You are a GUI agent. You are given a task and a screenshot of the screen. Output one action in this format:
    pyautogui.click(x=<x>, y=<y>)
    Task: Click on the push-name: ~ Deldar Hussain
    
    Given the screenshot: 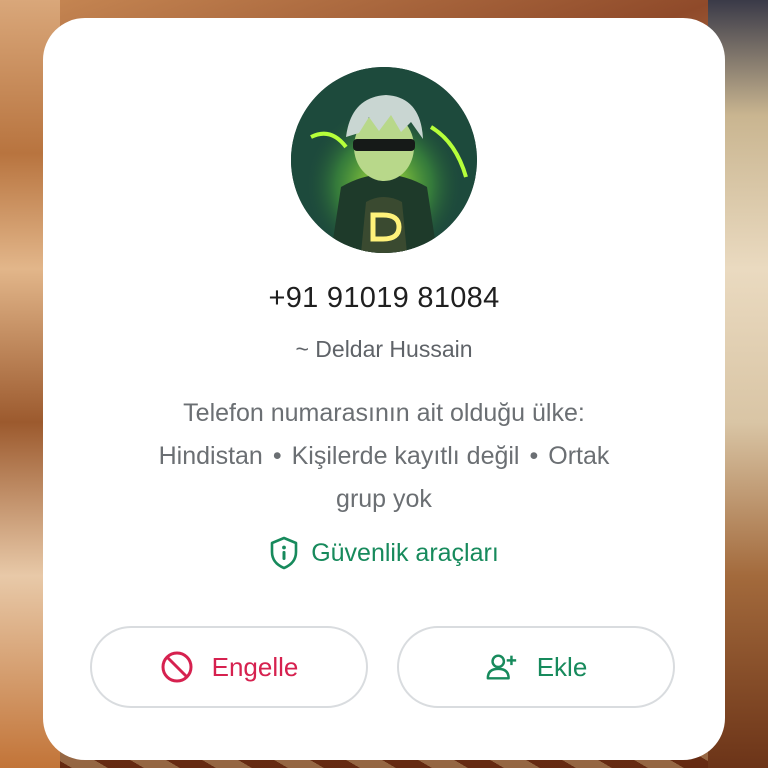 What is the action you would take?
    pyautogui.click(x=384, y=349)
    